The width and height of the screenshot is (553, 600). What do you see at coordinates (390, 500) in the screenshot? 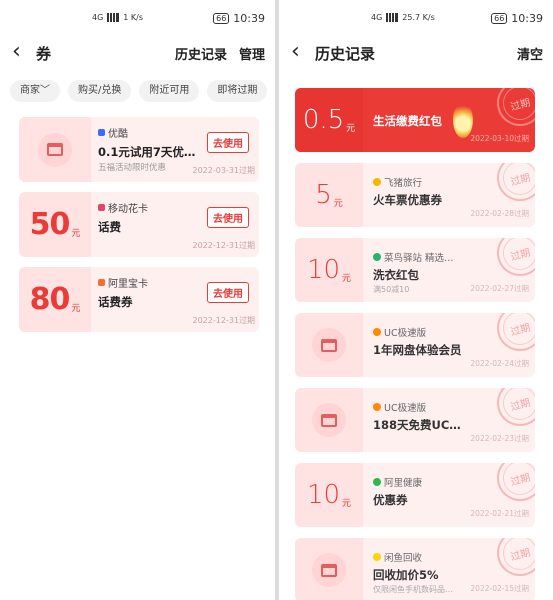
I see `coupon-title: 优惠券` at bounding box center [390, 500].